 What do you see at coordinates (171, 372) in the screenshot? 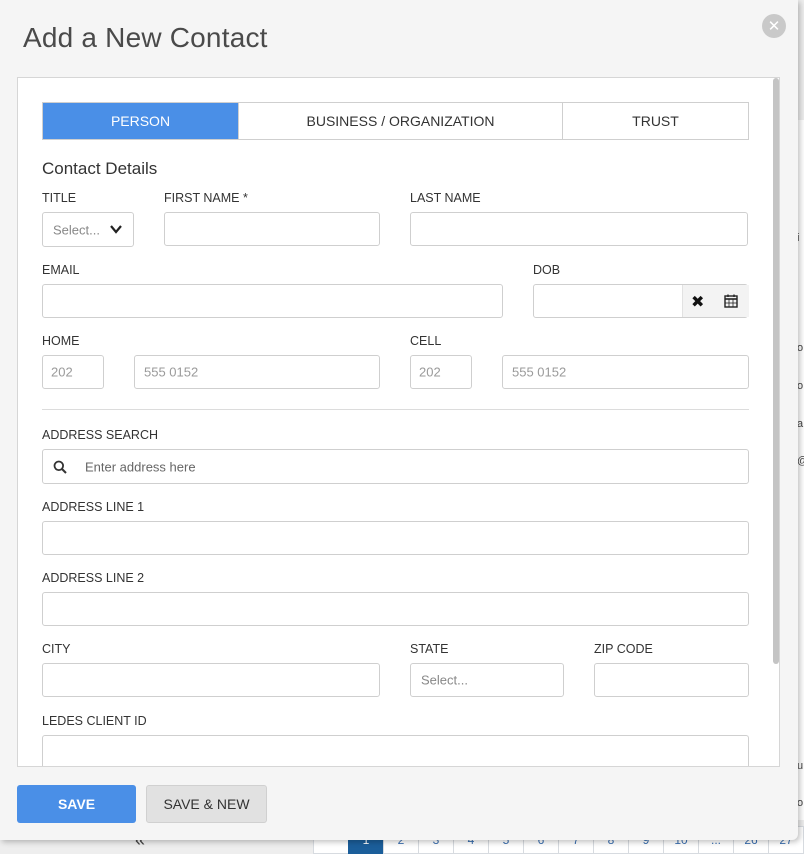
I see `home-number-placeholder: 555 0152` at bounding box center [171, 372].